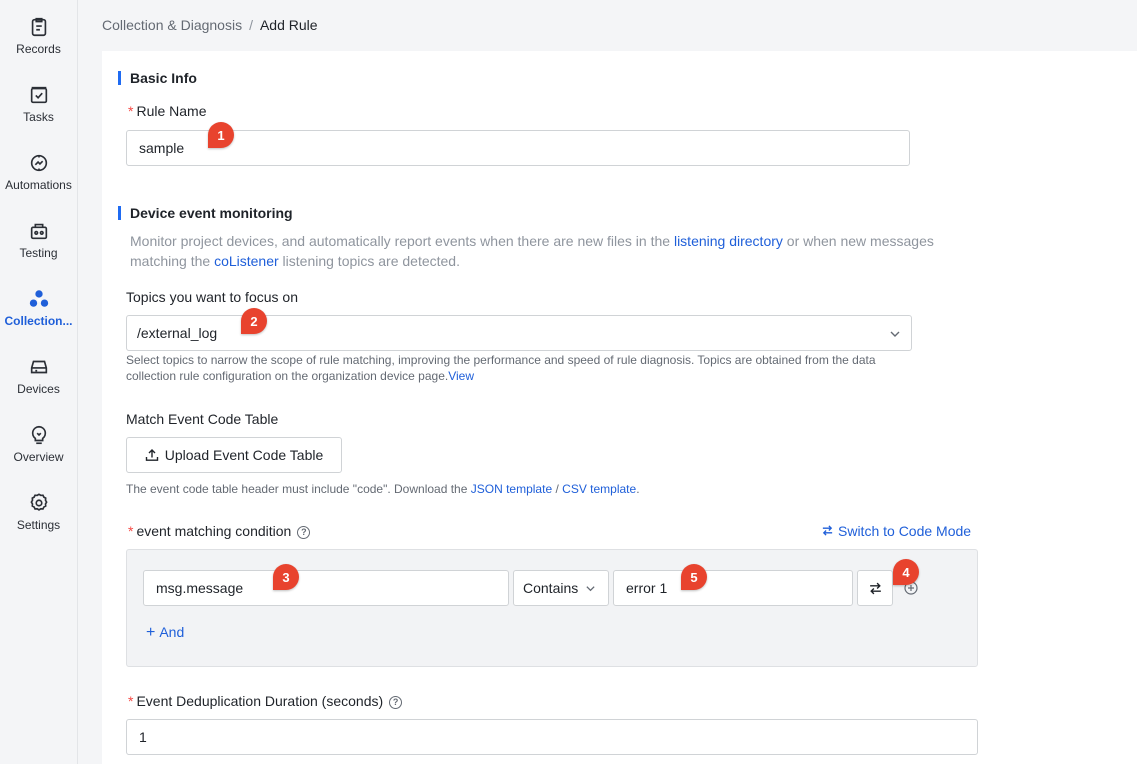 The width and height of the screenshot is (1137, 764). I want to click on plus-icon: +, so click(151, 632).